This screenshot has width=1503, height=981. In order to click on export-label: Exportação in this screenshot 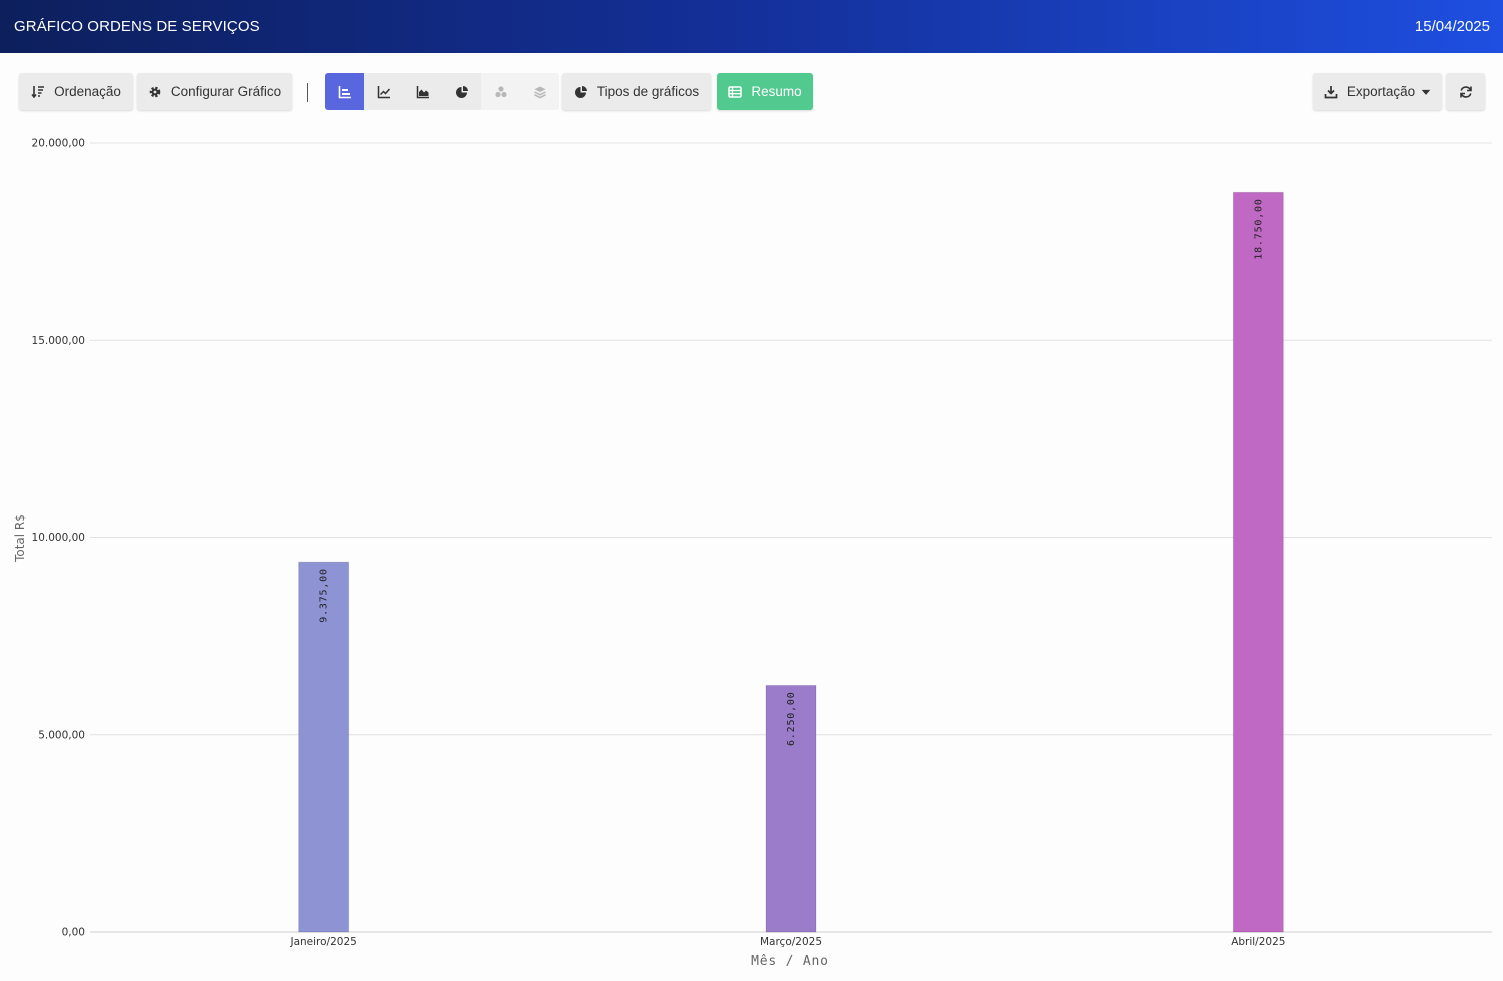, I will do `click(1381, 91)`.